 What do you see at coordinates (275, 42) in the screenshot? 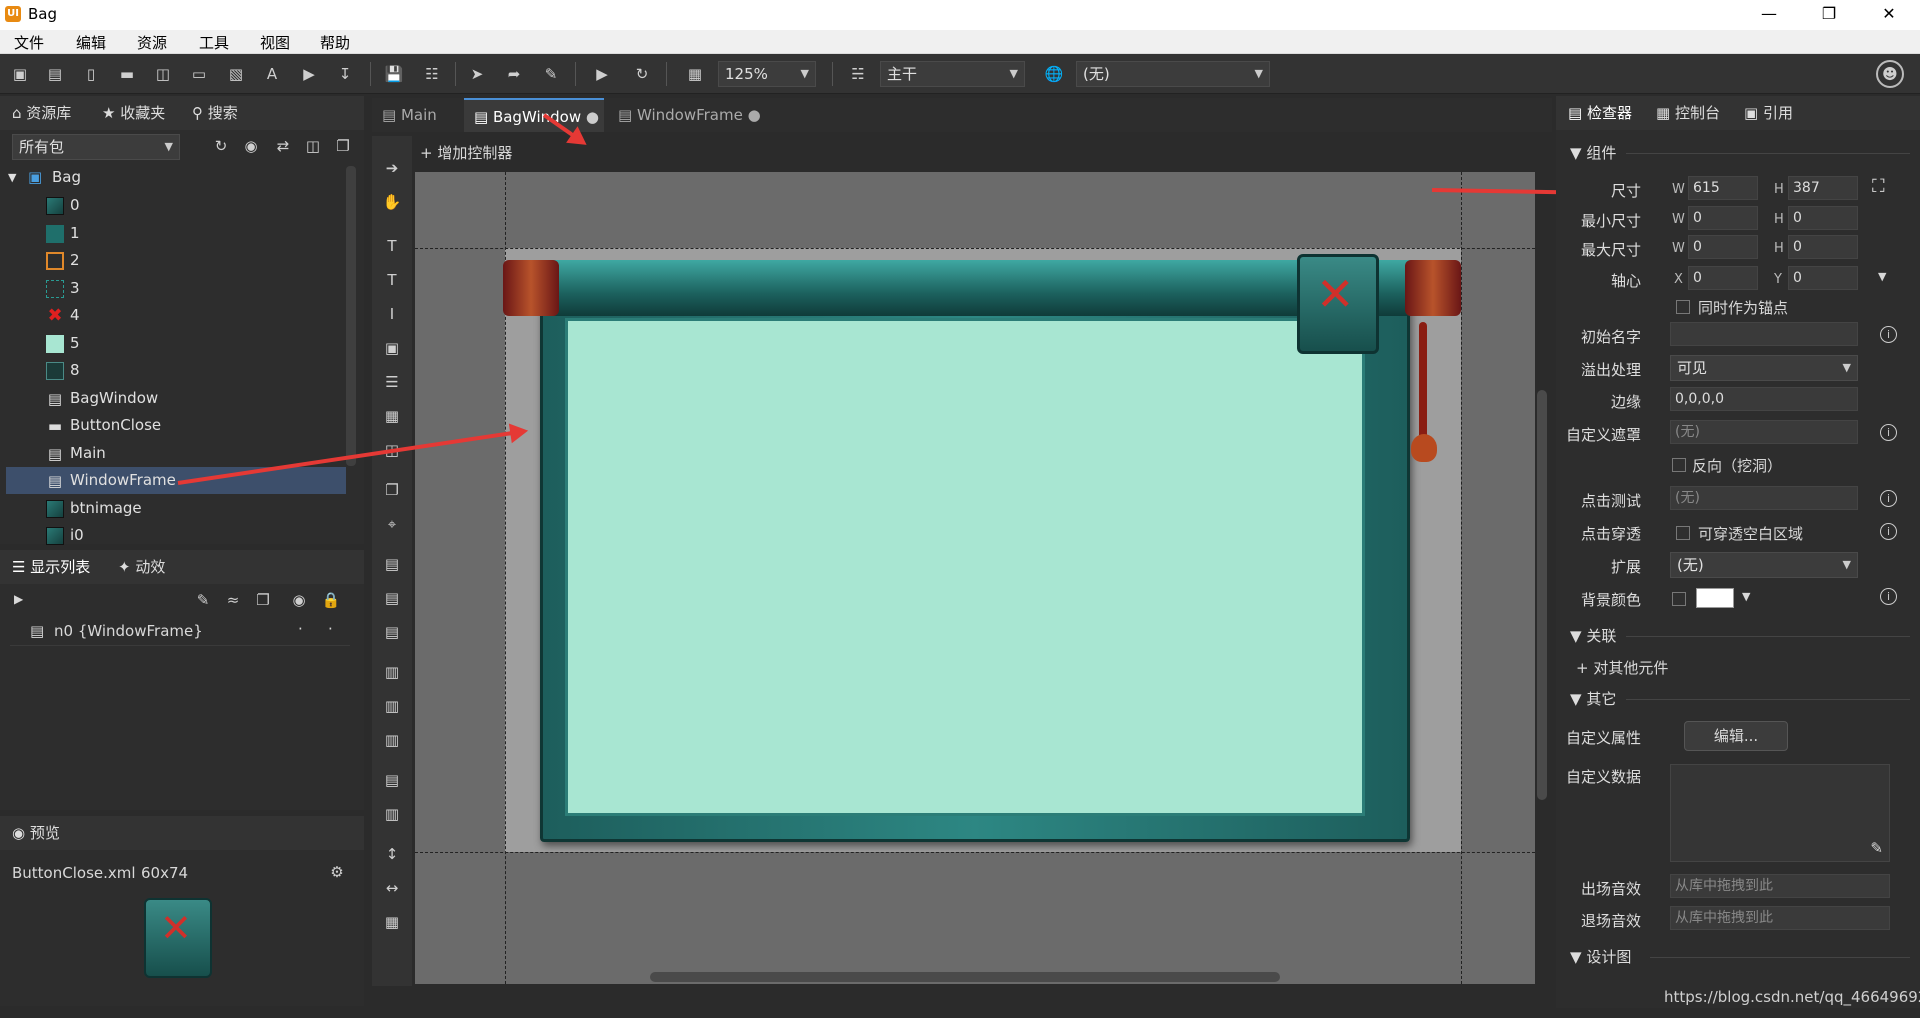
I see `menu-view: 视图` at bounding box center [275, 42].